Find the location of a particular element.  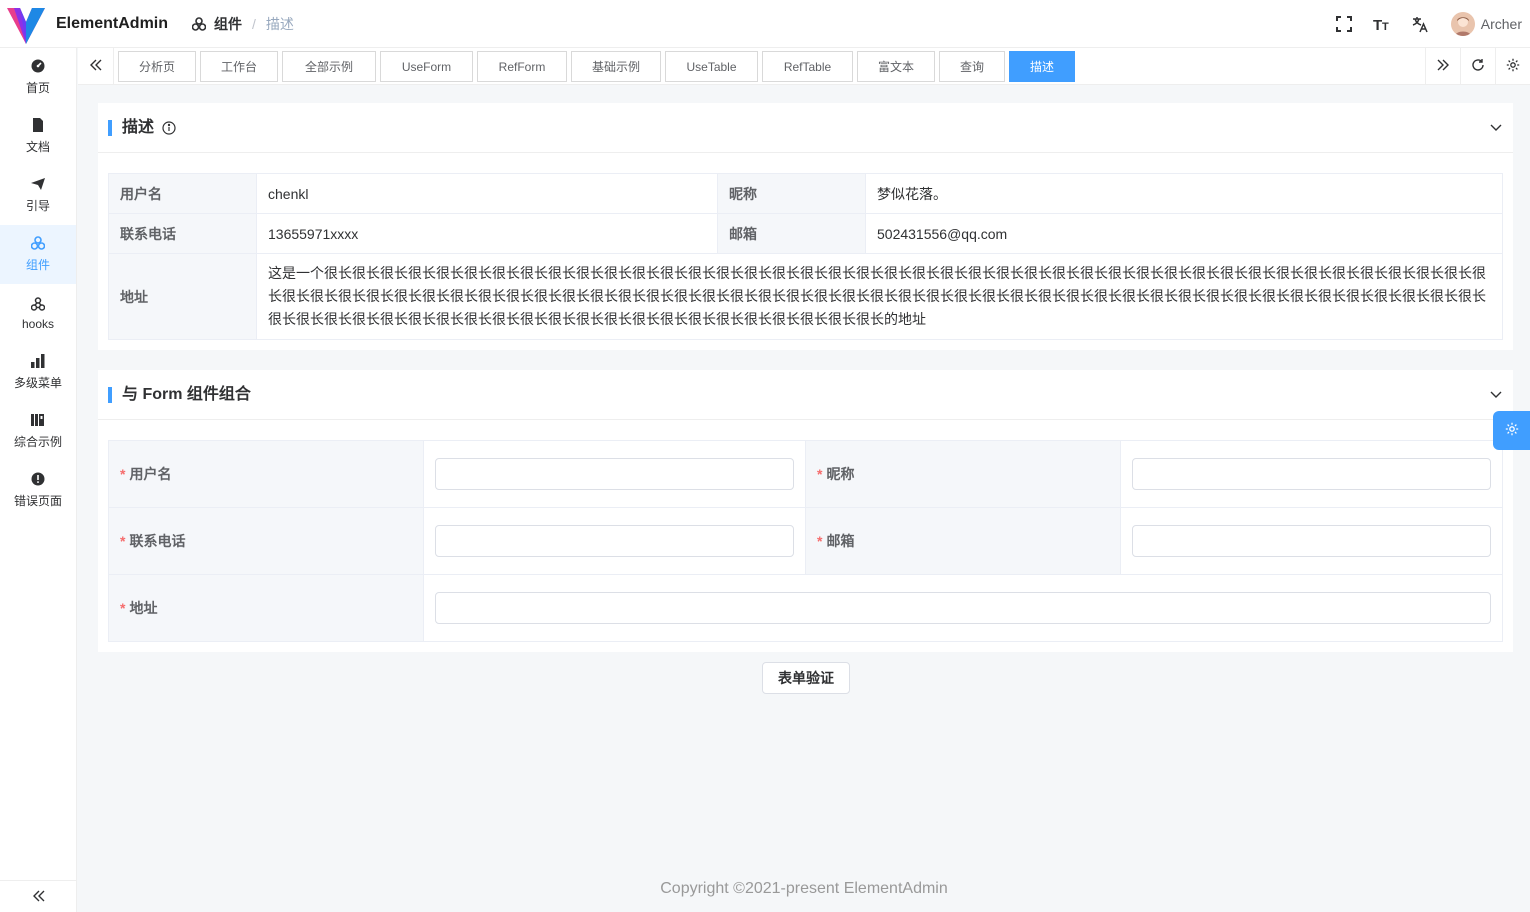

error-icon is located at coordinates (38, 479).